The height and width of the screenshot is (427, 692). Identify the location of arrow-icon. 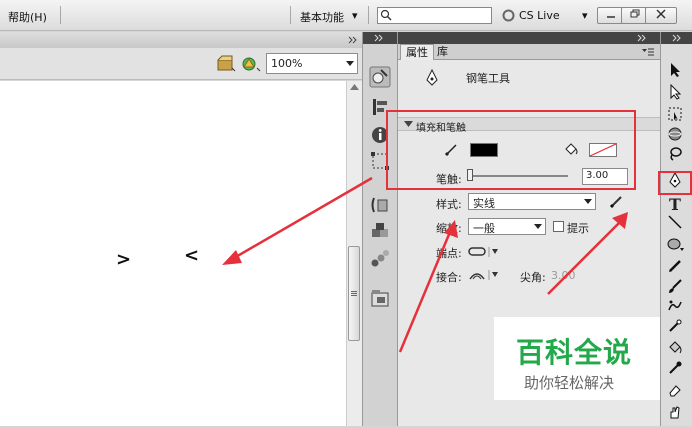
(675, 70).